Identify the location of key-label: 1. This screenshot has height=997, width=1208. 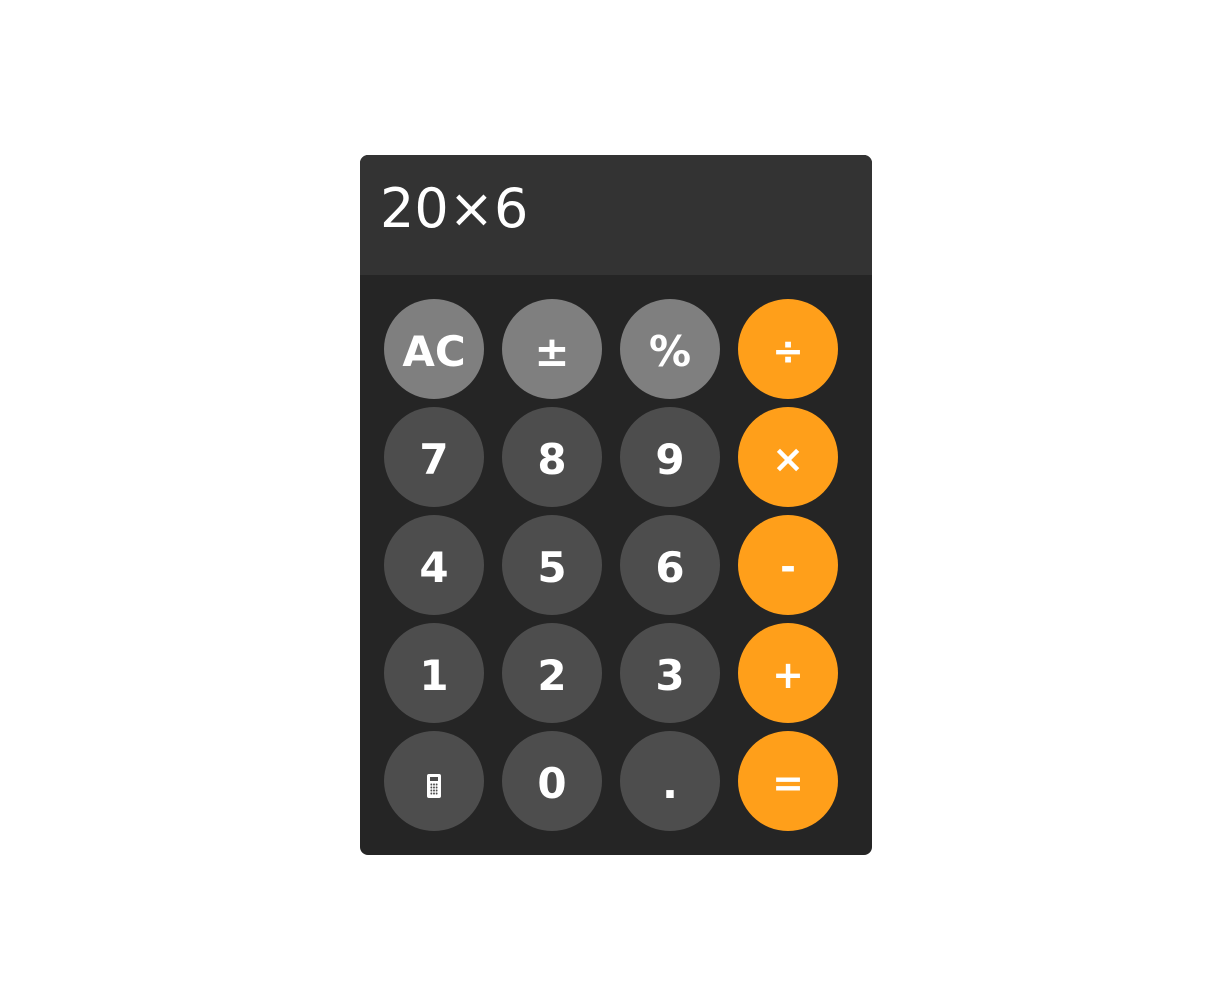
(434, 675).